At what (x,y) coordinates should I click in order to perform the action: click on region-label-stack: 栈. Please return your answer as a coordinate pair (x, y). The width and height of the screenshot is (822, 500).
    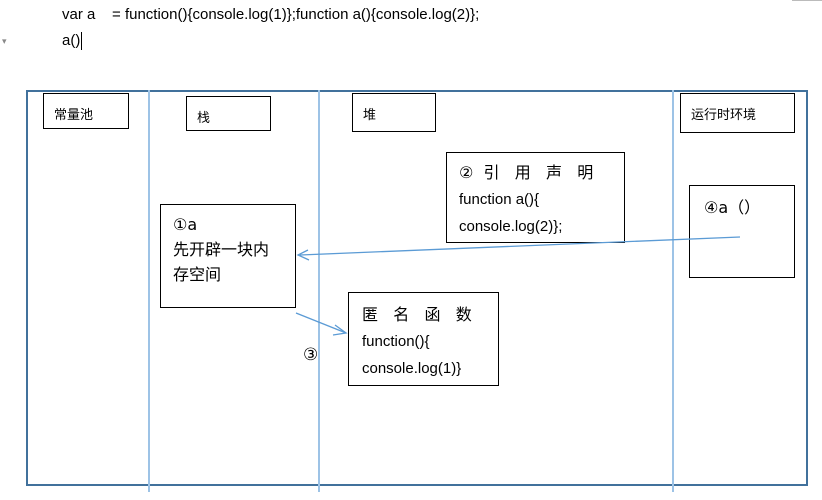
    Looking at the image, I should click on (228, 113).